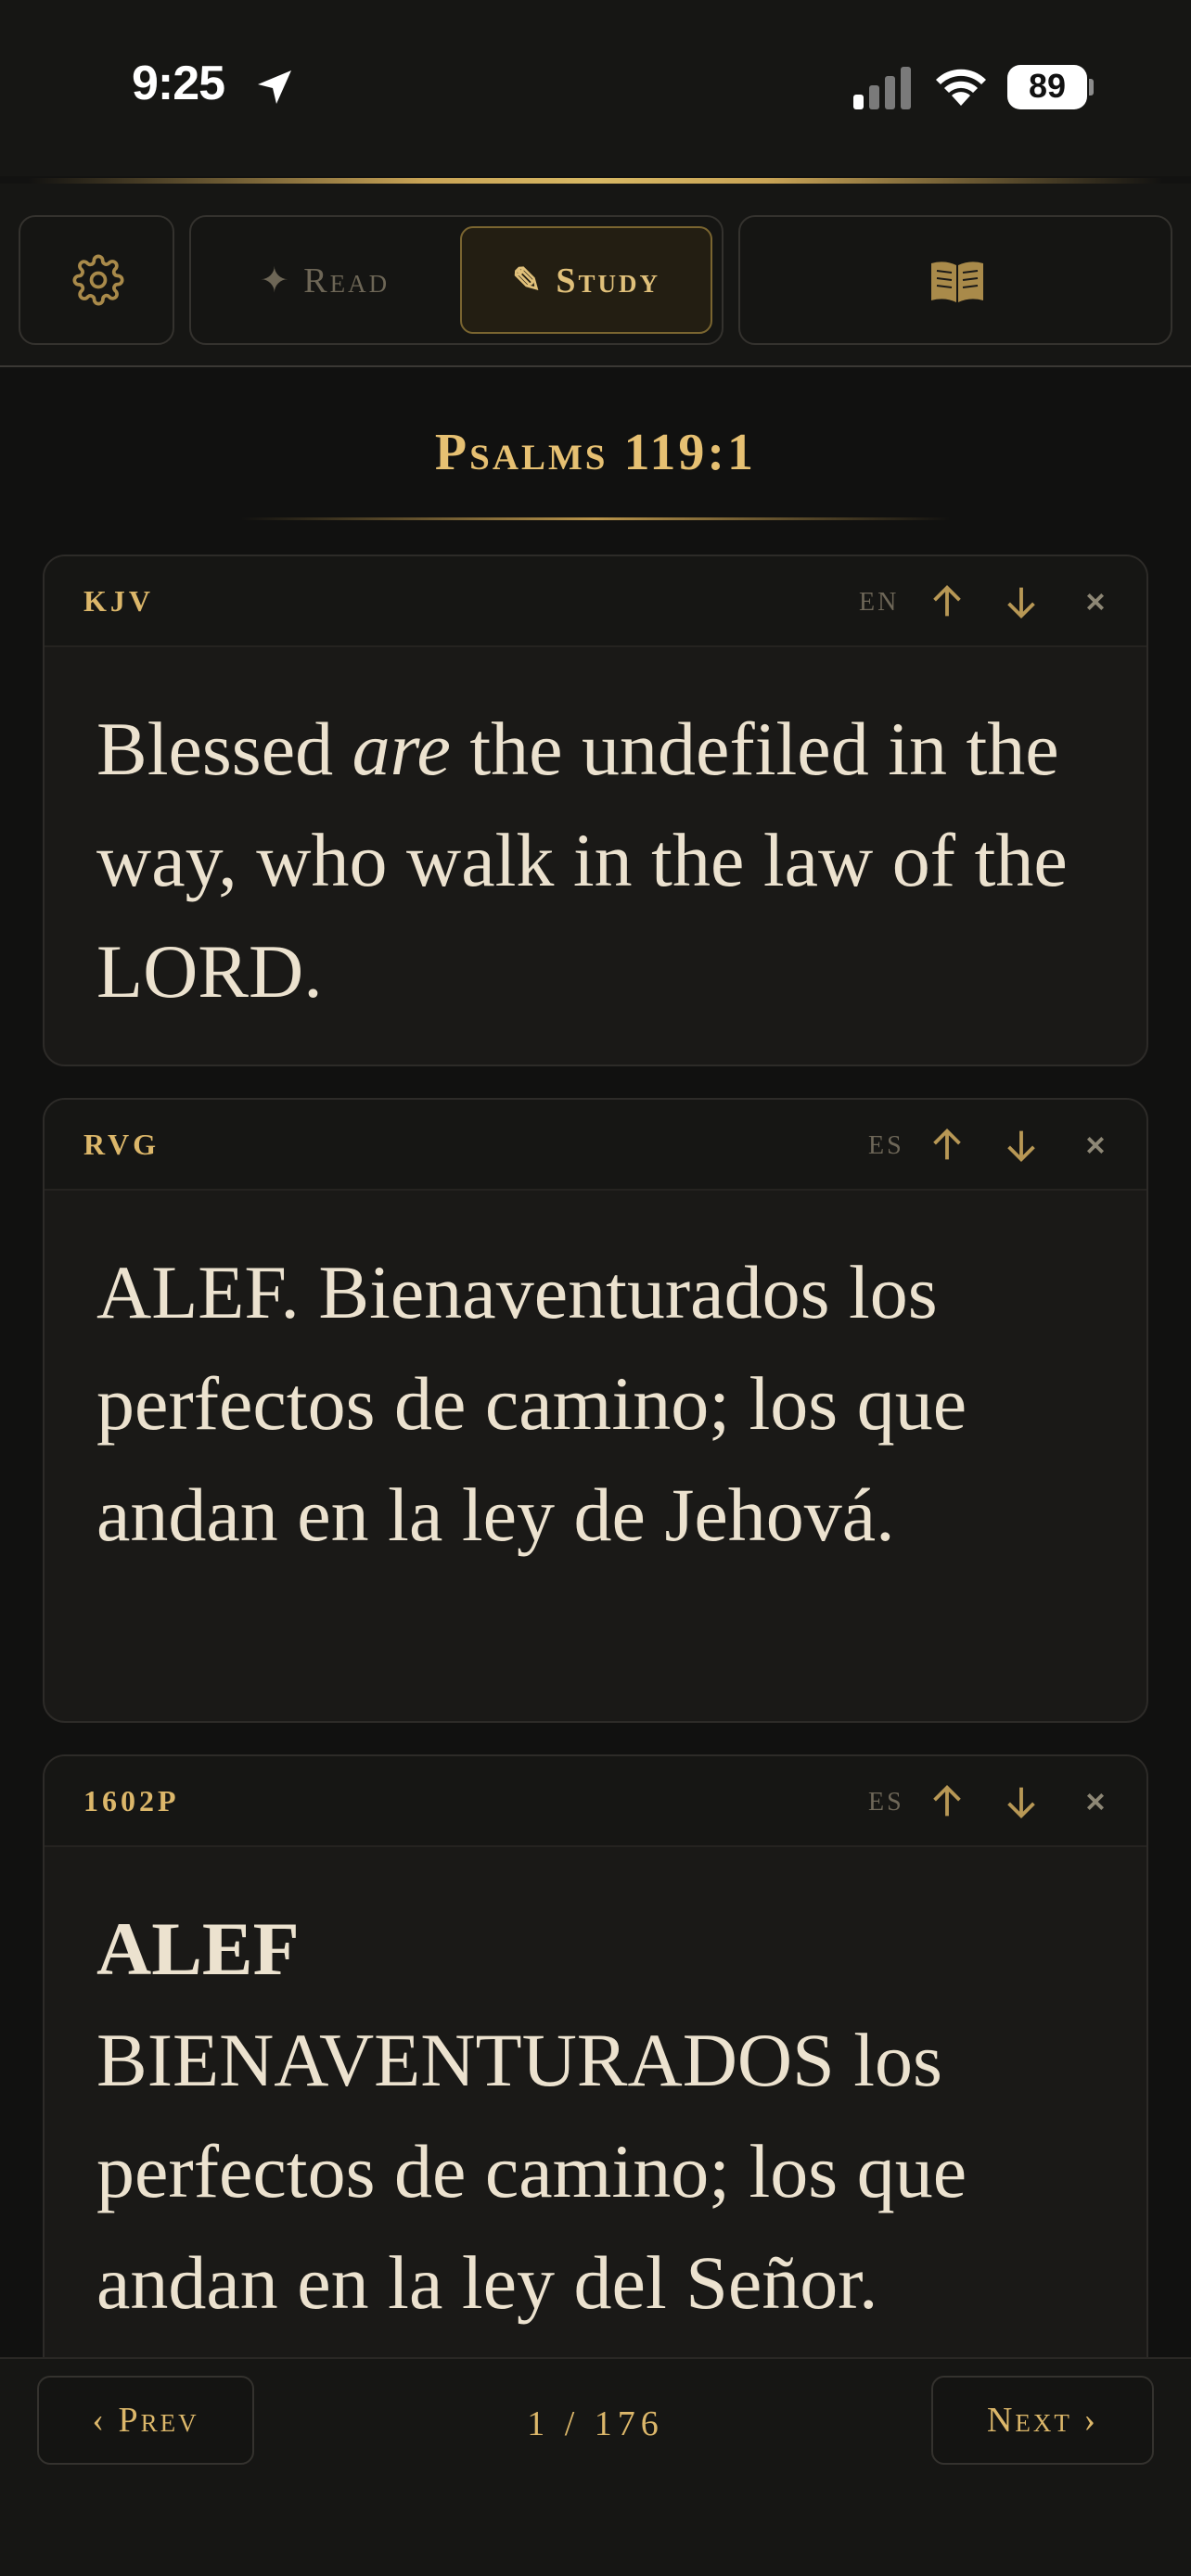 The image size is (1191, 2576). I want to click on mode-toggle: ✦ Read ✎ Study, so click(456, 280).